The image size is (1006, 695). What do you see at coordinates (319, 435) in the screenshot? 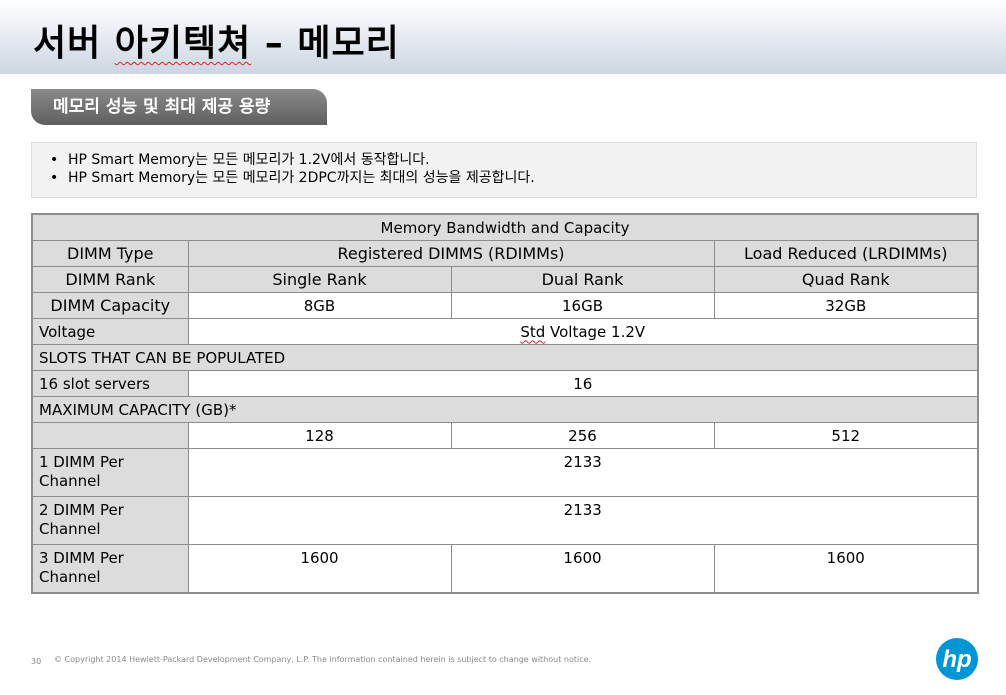
I see `max-single: 128` at bounding box center [319, 435].